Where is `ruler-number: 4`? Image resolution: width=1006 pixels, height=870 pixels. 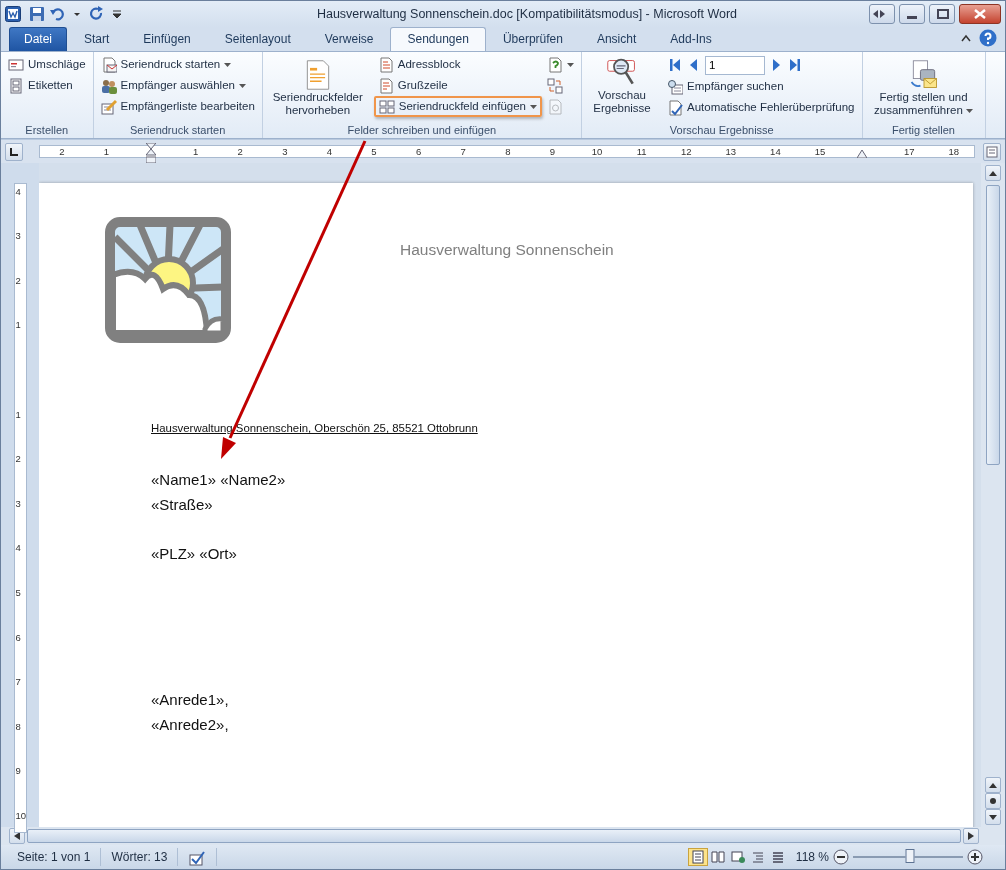
ruler-number: 4 is located at coordinates (18, 191).